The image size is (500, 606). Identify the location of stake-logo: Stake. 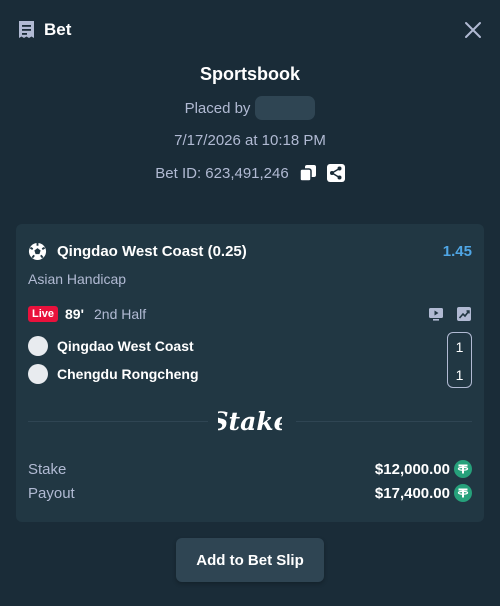
(250, 421).